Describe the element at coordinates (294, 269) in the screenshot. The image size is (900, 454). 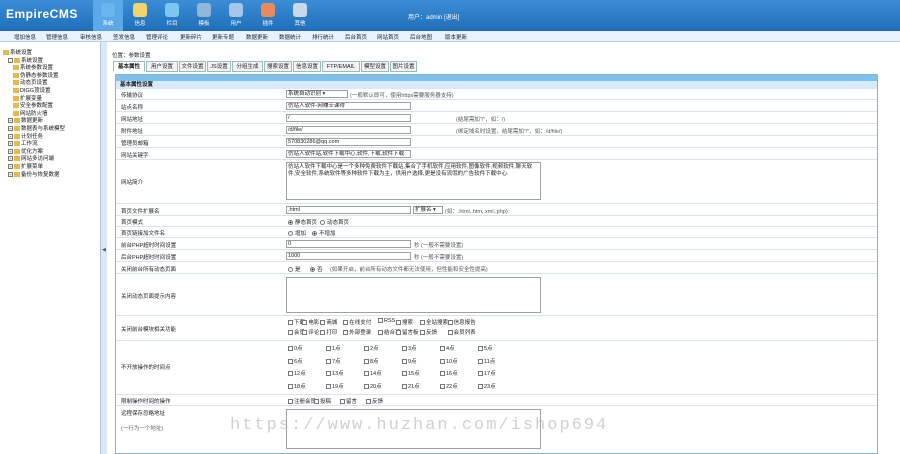
I see `close-dynamic-yes-radio: 是` at that location.